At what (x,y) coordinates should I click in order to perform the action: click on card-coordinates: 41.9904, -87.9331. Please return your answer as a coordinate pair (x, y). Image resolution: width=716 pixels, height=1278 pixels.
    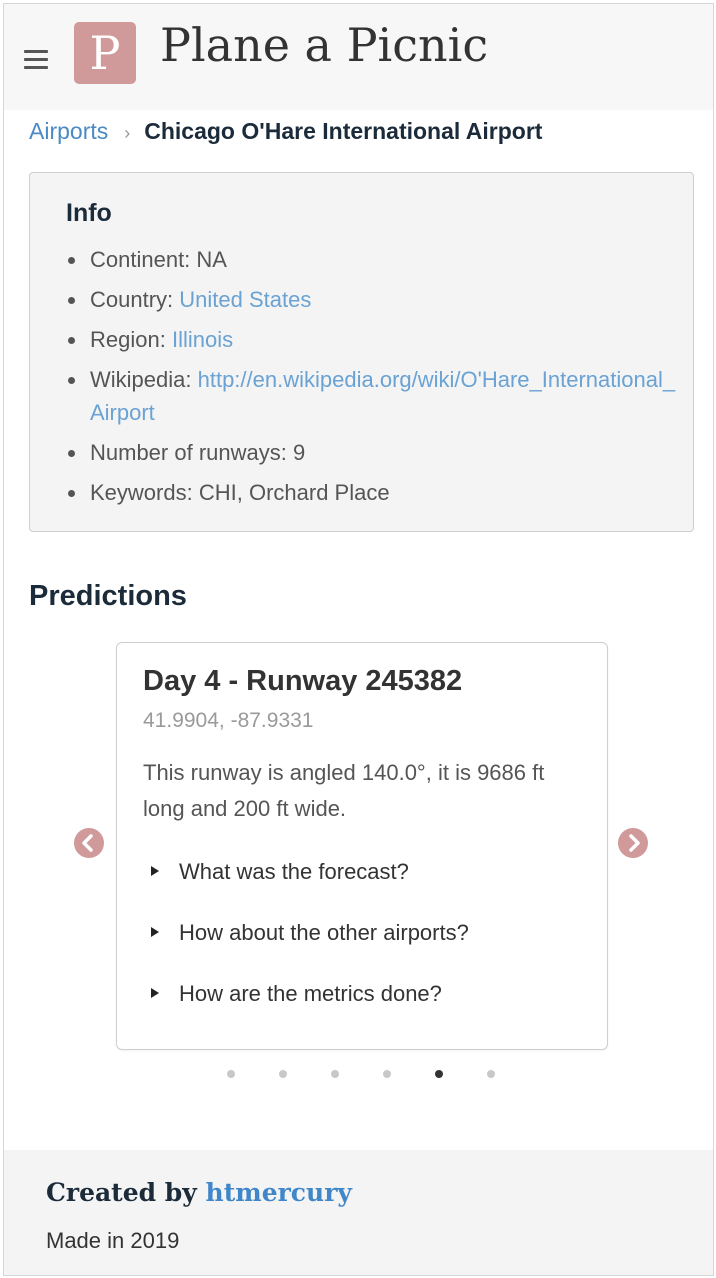
    Looking at the image, I should click on (228, 720).